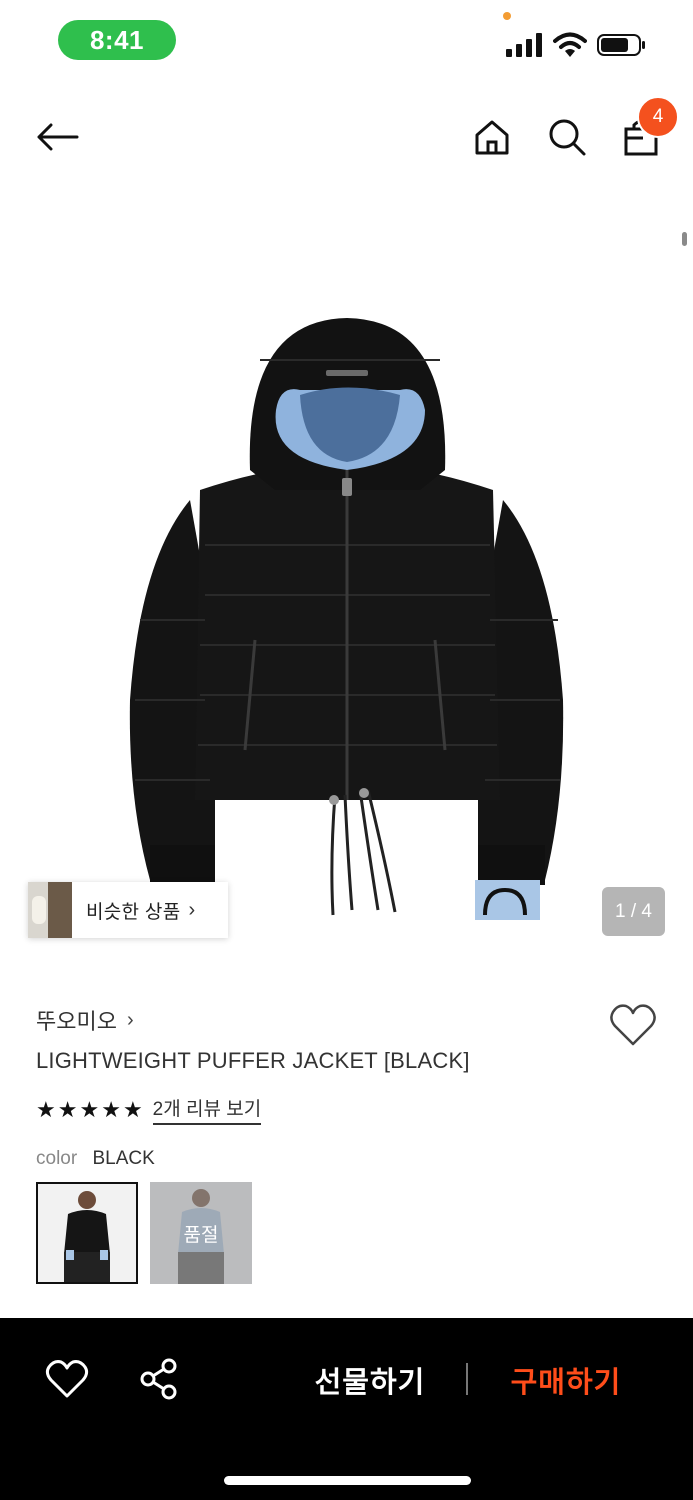  I want to click on buy-button: 구매하기, so click(566, 1380).